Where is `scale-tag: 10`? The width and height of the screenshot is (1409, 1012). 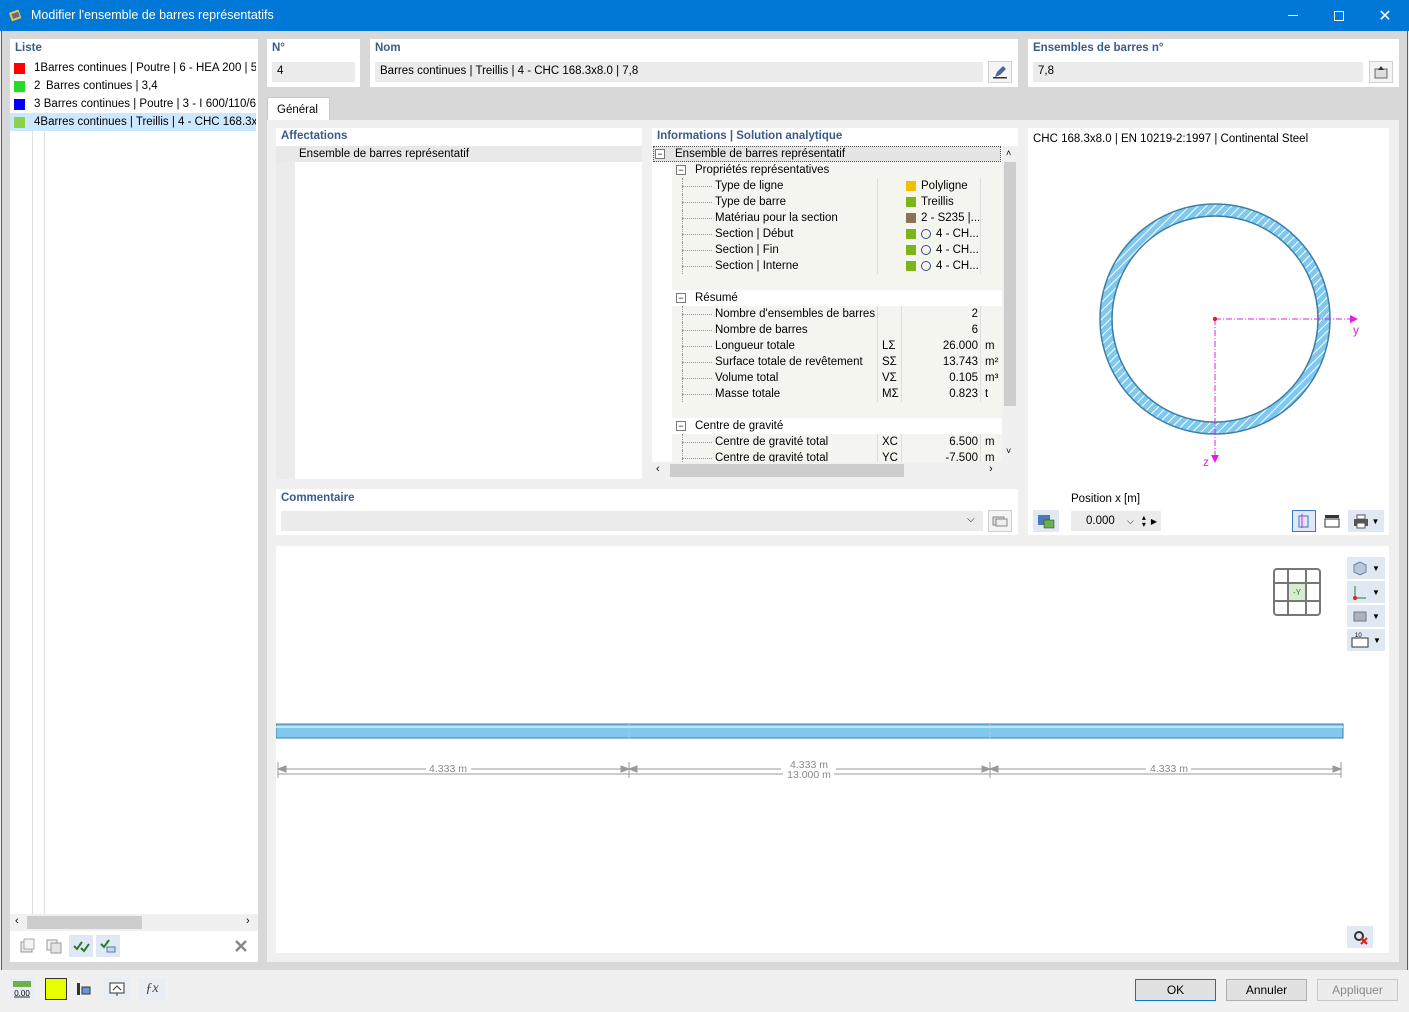
scale-tag: 10 is located at coordinates (1358, 636).